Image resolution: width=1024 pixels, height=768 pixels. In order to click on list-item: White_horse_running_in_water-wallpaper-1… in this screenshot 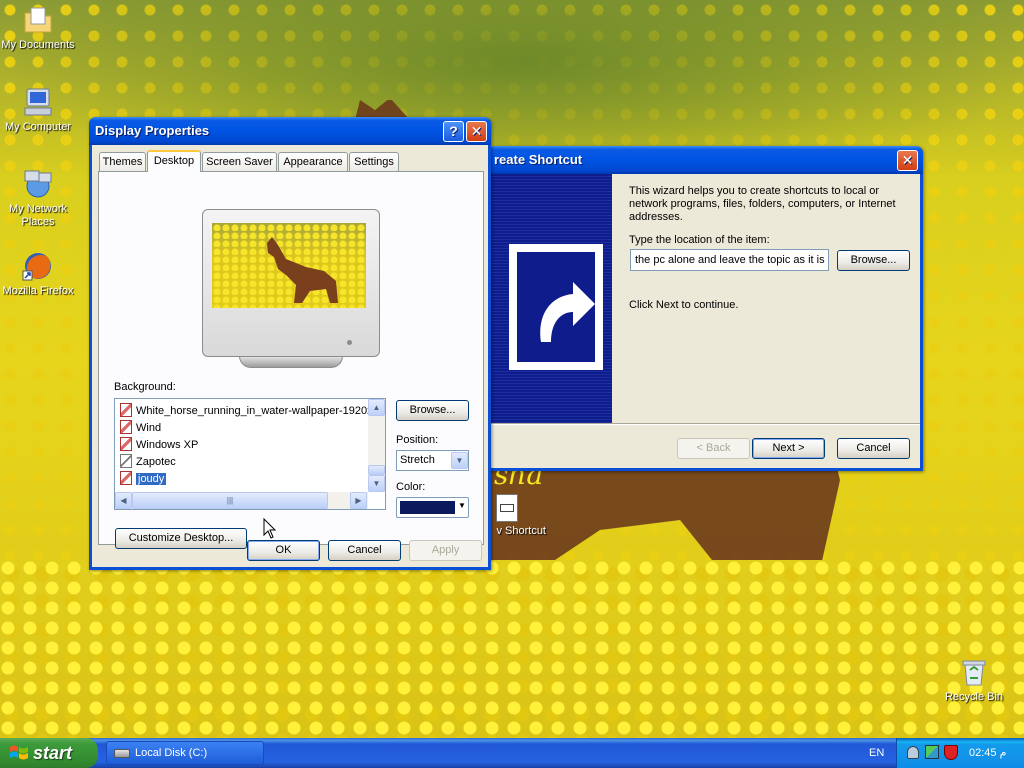, I will do `click(246, 411)`.